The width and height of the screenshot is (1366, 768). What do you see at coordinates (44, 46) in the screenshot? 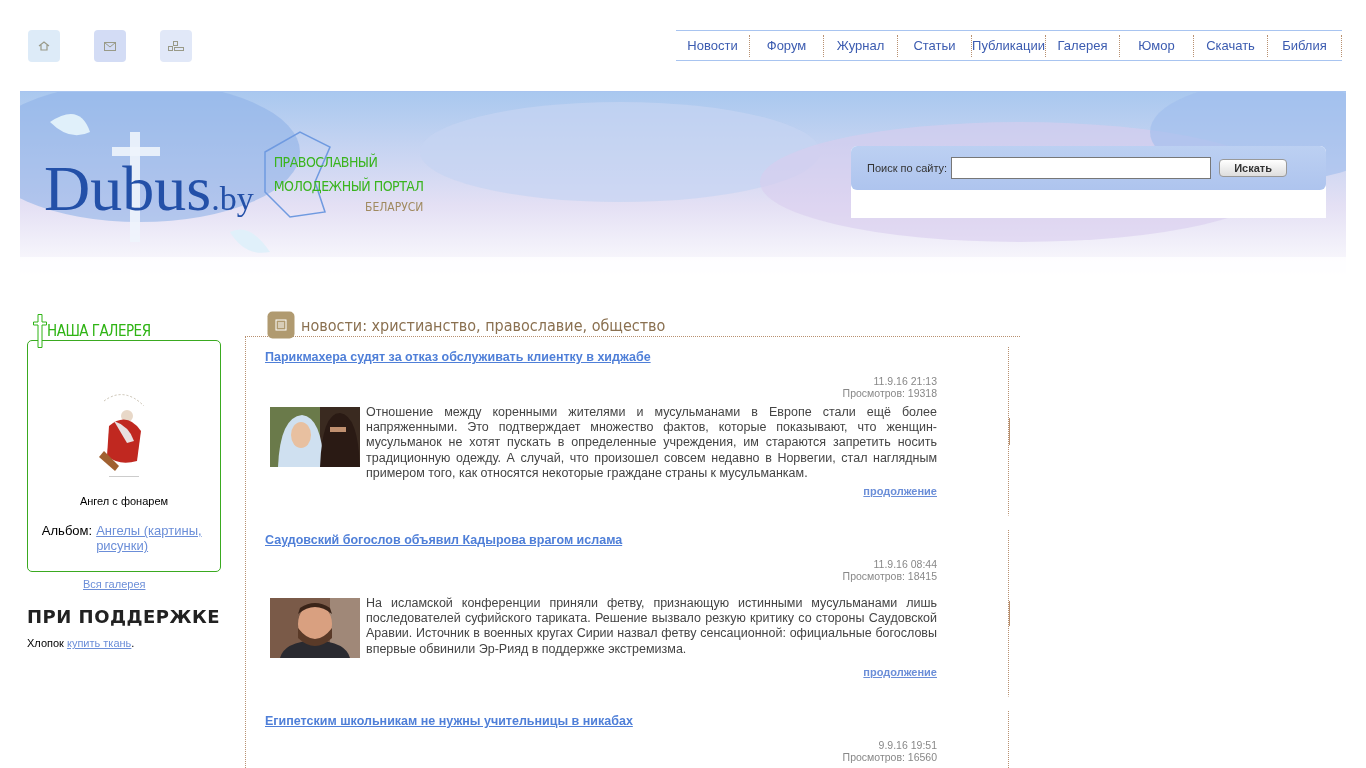
I see `home-icon` at bounding box center [44, 46].